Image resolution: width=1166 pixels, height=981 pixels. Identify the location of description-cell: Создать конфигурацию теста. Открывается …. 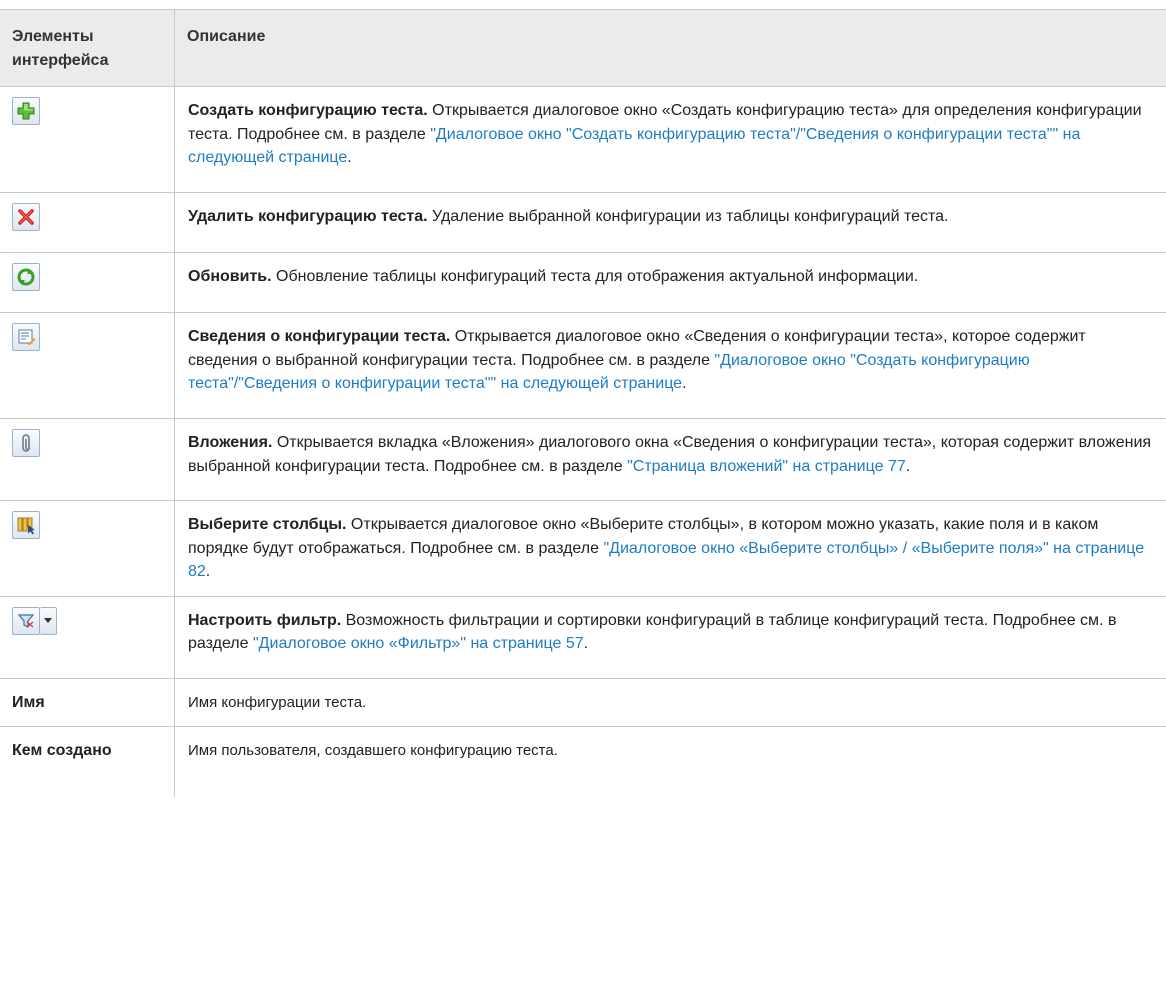
(670, 139).